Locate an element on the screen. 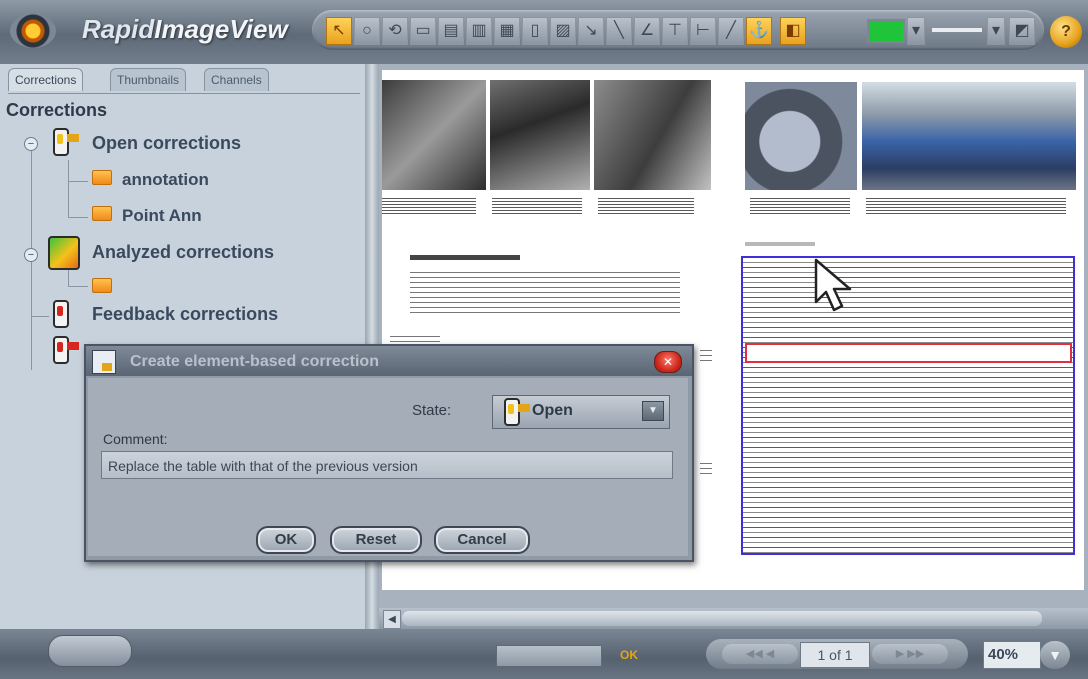 This screenshot has width=1088, height=679. ok-button: OK is located at coordinates (286, 540).